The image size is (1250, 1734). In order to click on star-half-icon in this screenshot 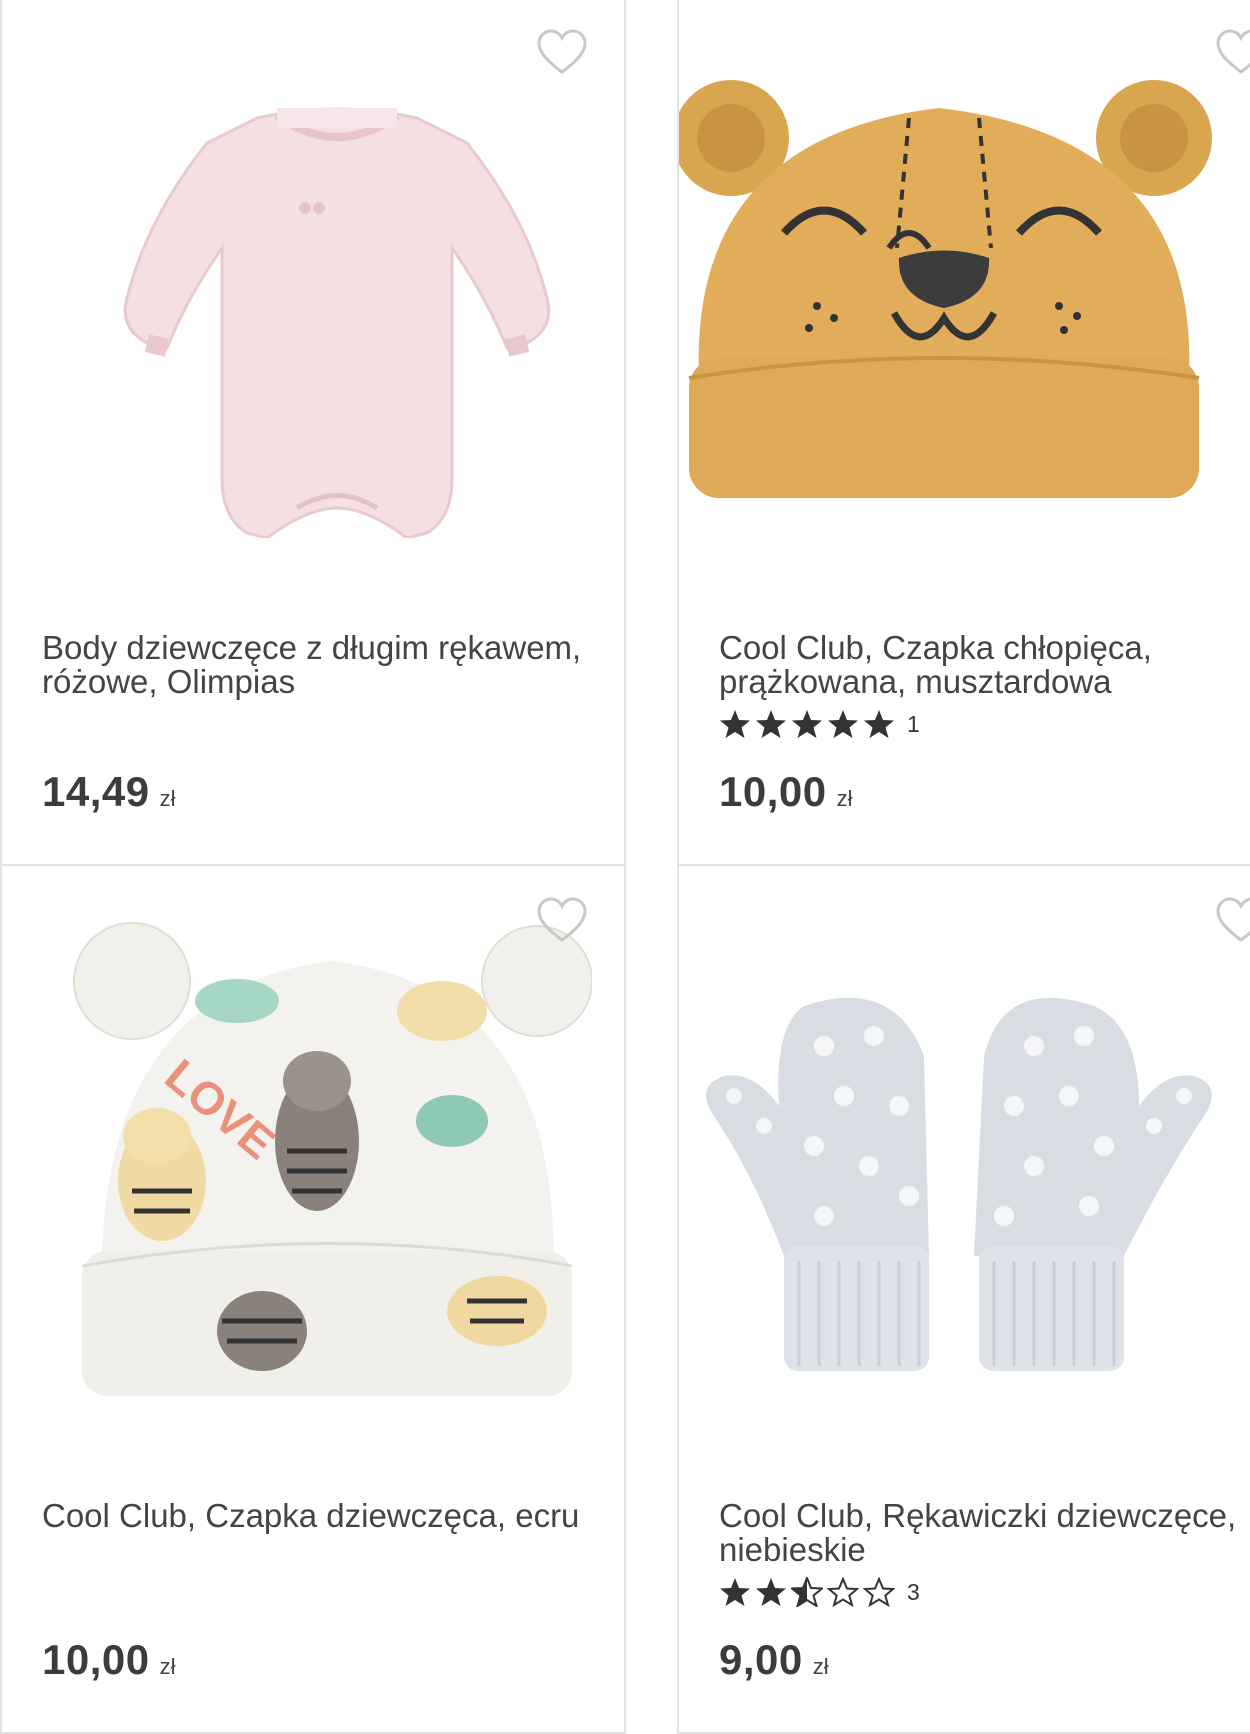, I will do `click(807, 1592)`.